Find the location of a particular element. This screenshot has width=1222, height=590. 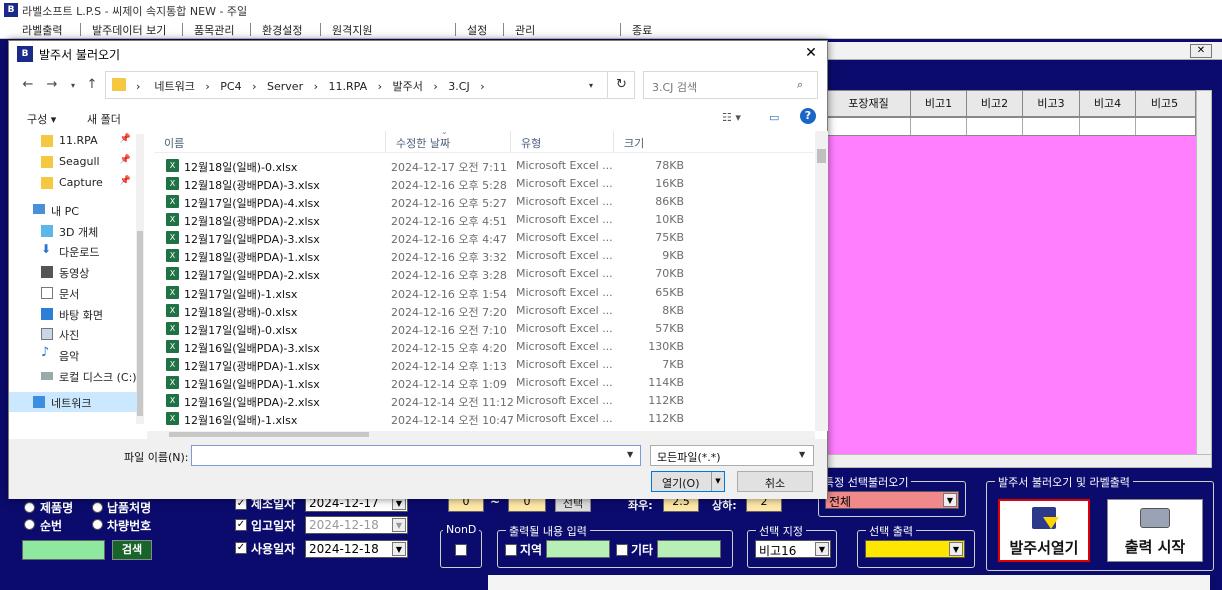

nav-item-desktop: 바탕 화면 is located at coordinates (73, 314).